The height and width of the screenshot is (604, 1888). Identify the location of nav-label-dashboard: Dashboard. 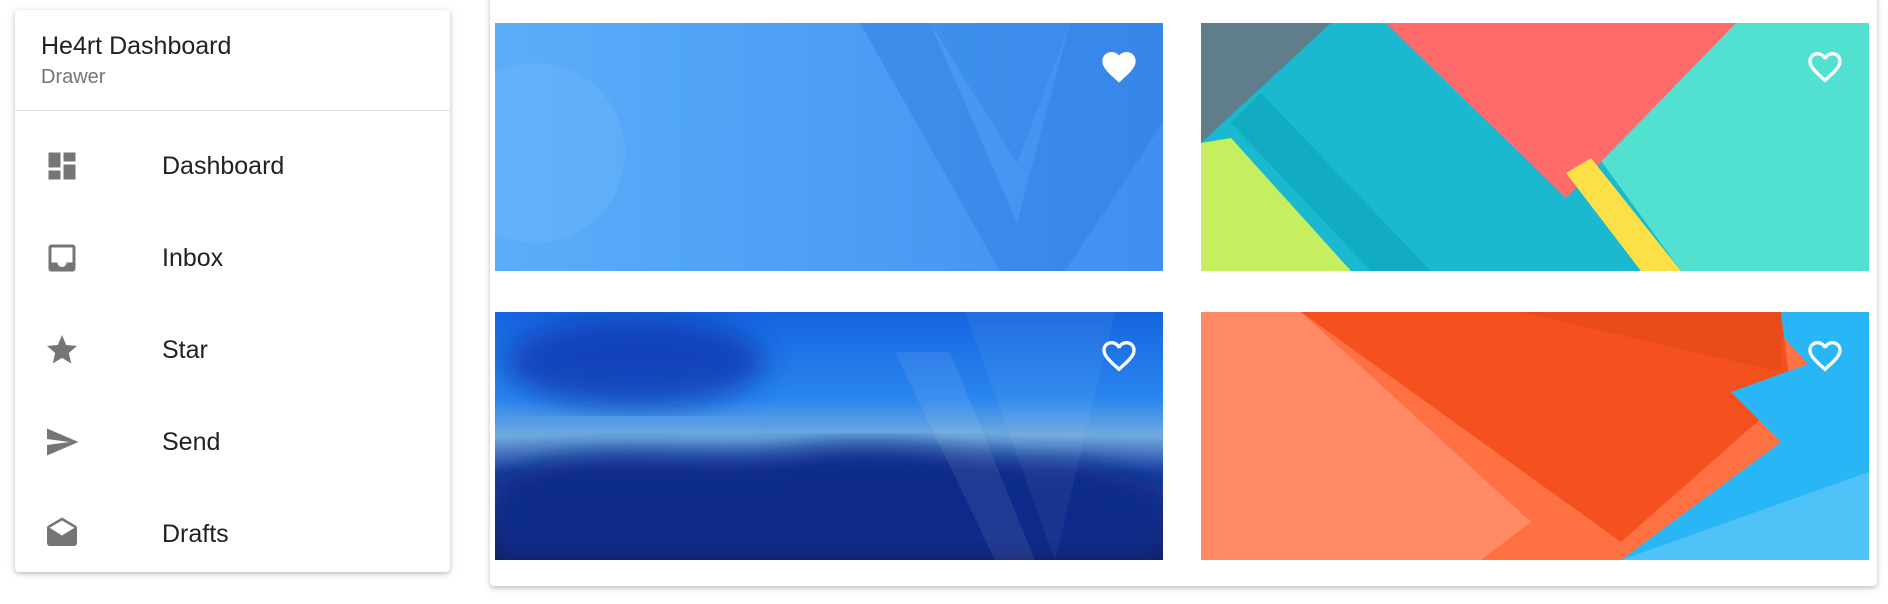
(223, 165).